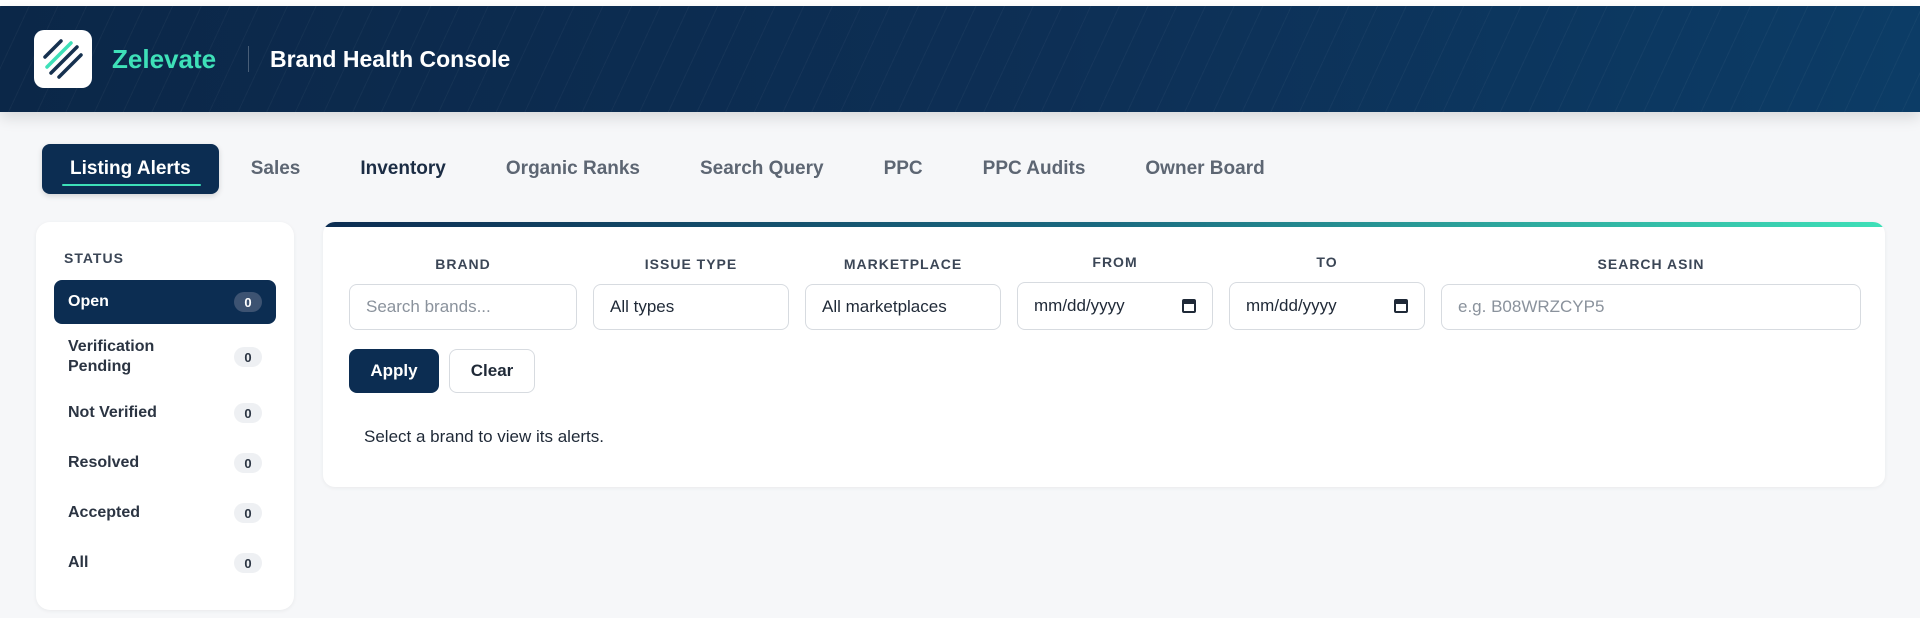 The image size is (1920, 618). What do you see at coordinates (463, 264) in the screenshot?
I see `brand-filter-label: BRAND` at bounding box center [463, 264].